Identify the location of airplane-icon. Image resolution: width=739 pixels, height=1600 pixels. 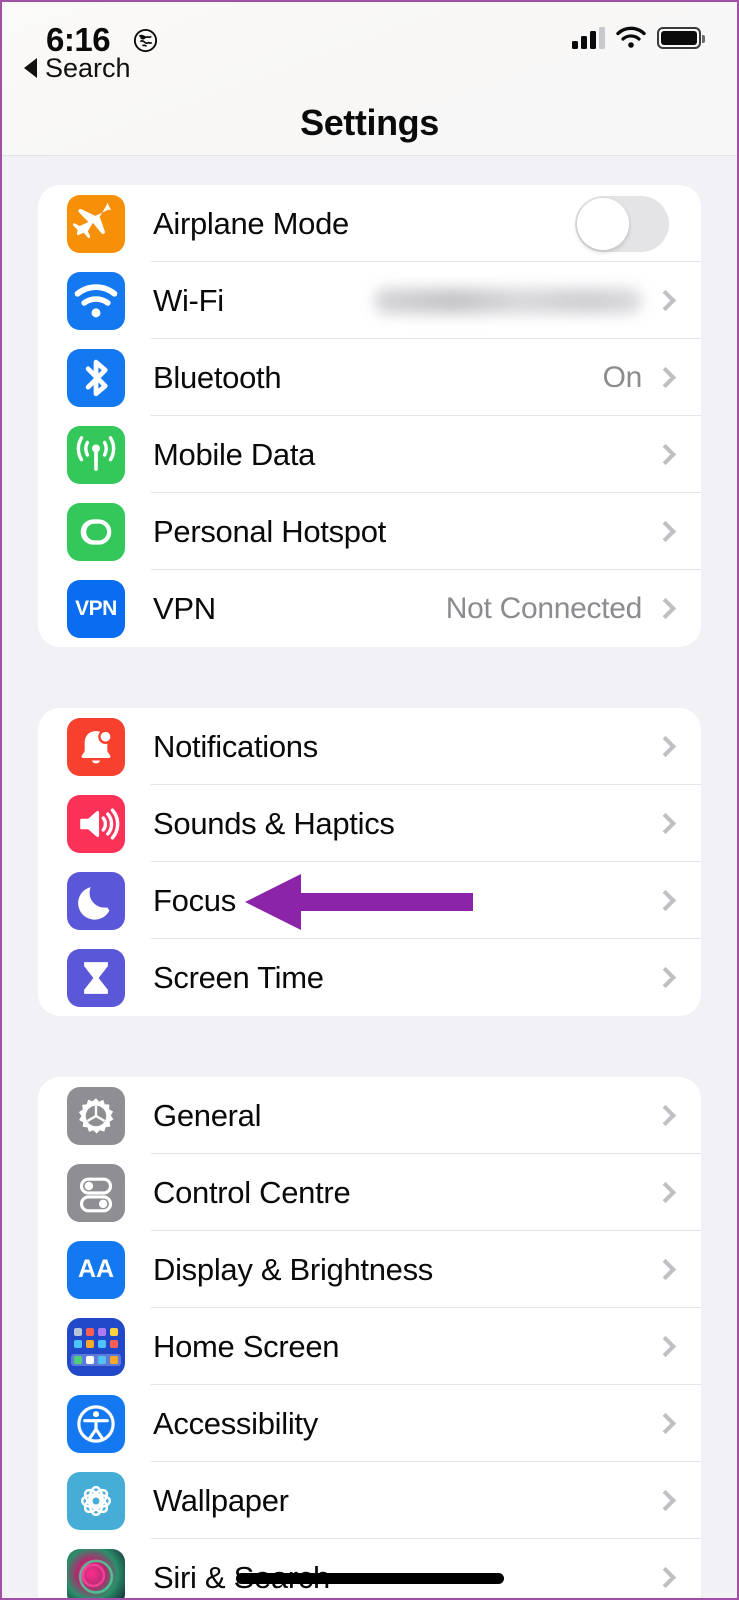
(96, 223).